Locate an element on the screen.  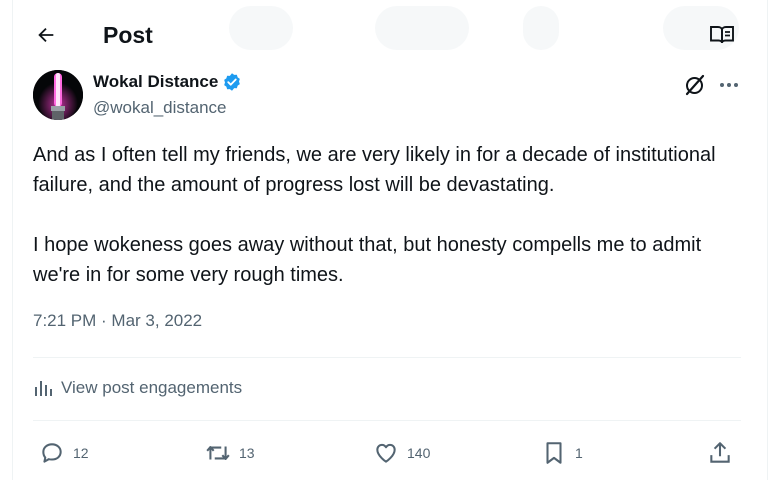
share-button is located at coordinates (720, 453).